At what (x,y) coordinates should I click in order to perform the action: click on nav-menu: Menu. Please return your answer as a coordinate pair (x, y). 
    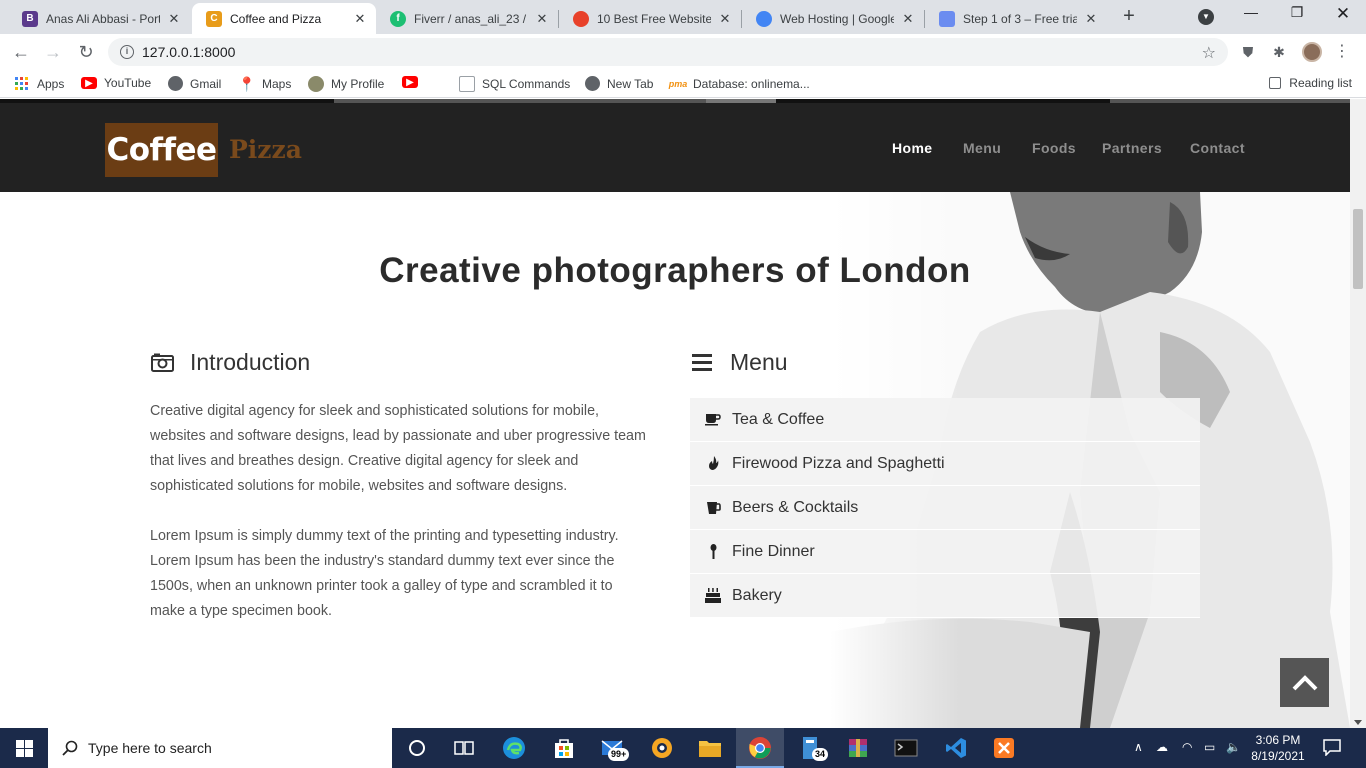
    Looking at the image, I should click on (982, 148).